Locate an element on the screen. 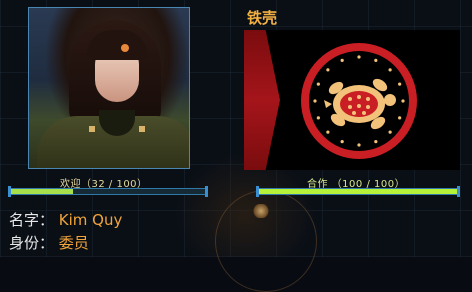 The width and height of the screenshot is (472, 292). cooperation-bar is located at coordinates (358, 191).